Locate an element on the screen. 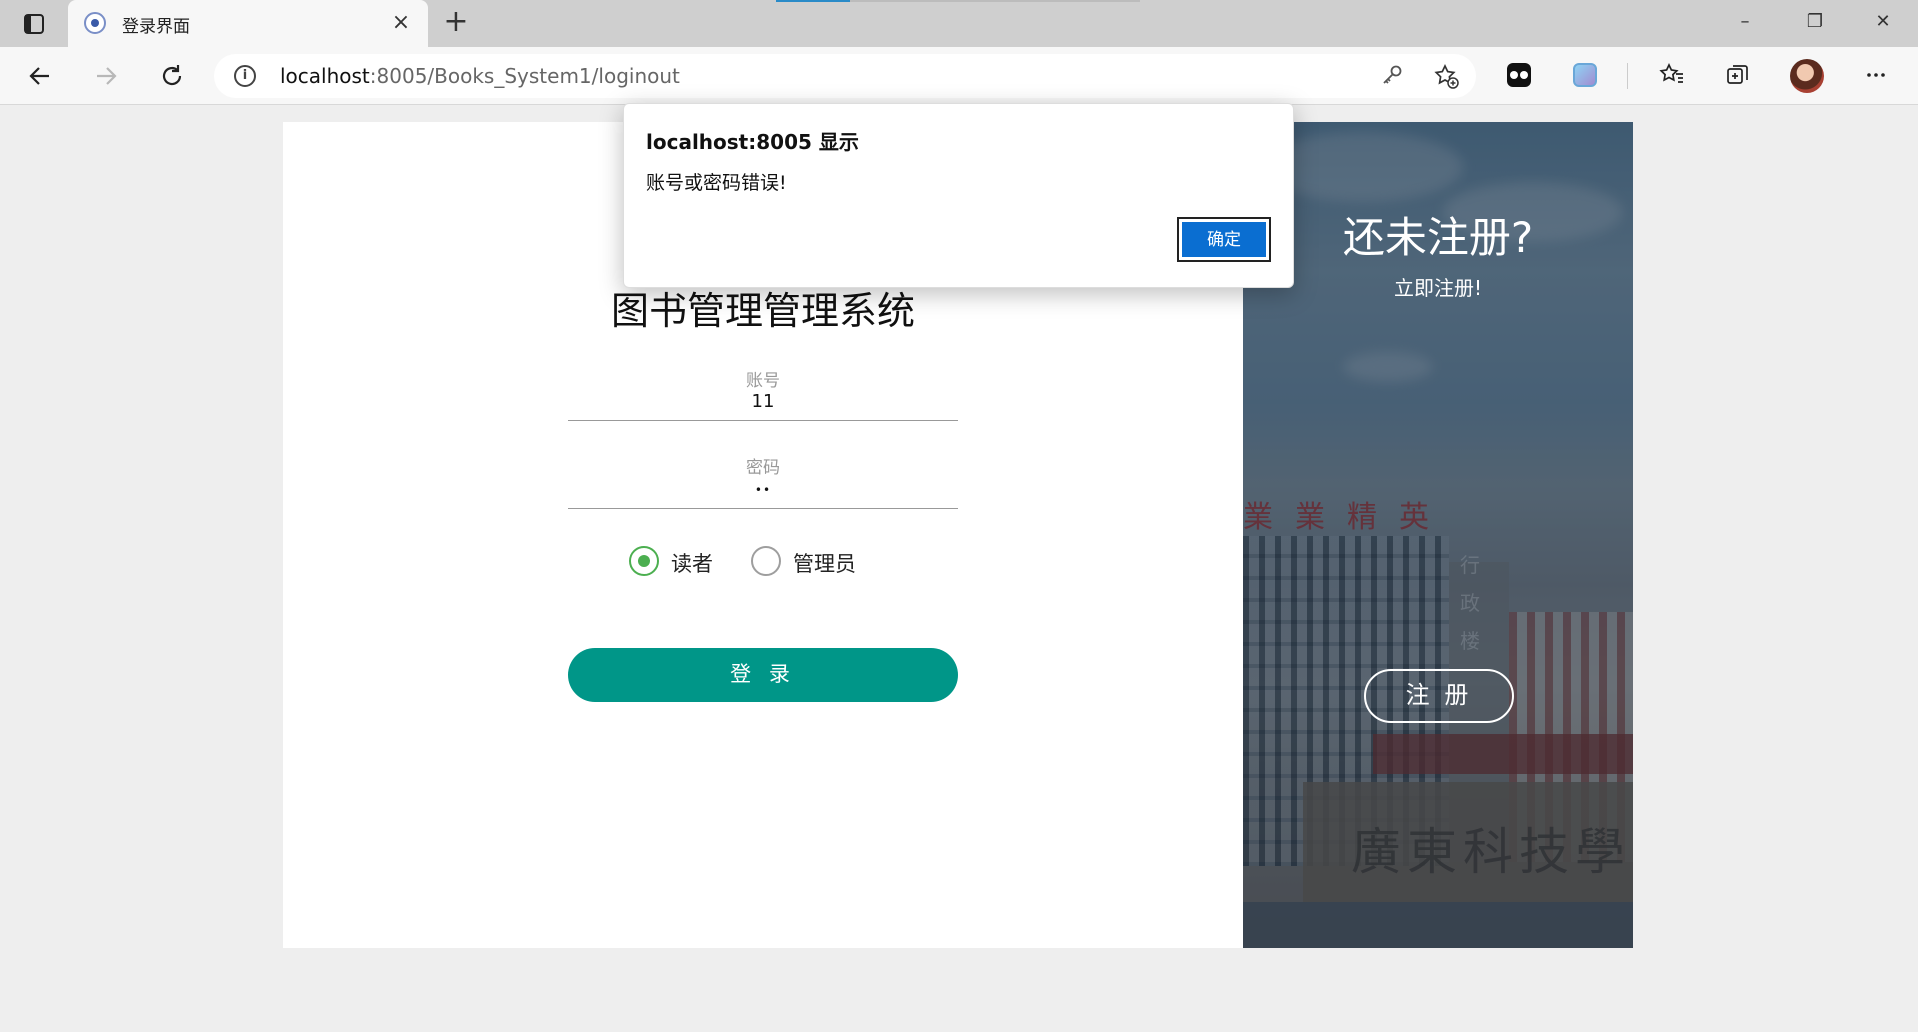  toolbar-separator is located at coordinates (1627, 76).